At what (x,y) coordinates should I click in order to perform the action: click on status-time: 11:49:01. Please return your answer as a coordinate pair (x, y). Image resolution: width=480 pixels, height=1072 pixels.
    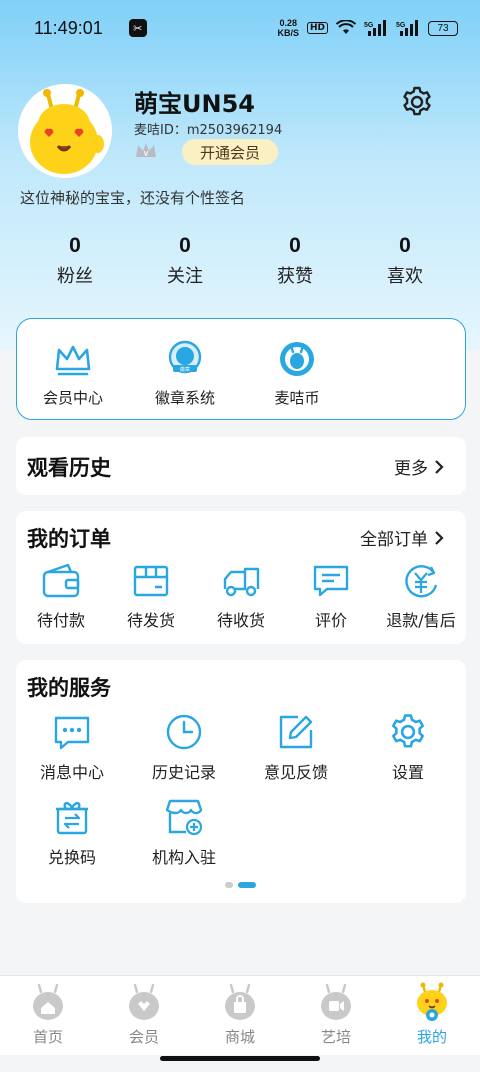
    Looking at the image, I should click on (68, 27).